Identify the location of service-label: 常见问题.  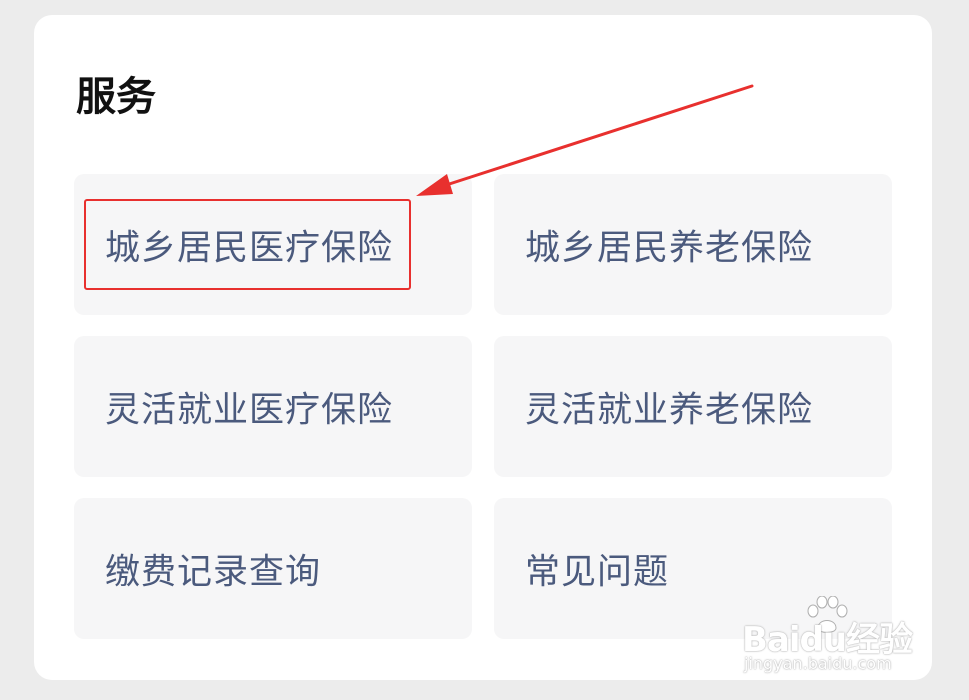
(597, 572).